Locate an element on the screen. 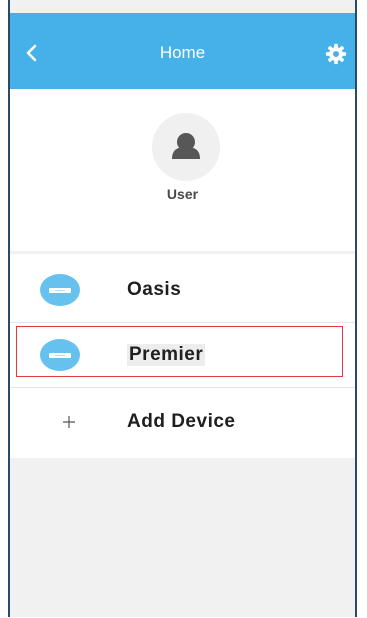 The height and width of the screenshot is (618, 367). page-title: Home is located at coordinates (182, 52).